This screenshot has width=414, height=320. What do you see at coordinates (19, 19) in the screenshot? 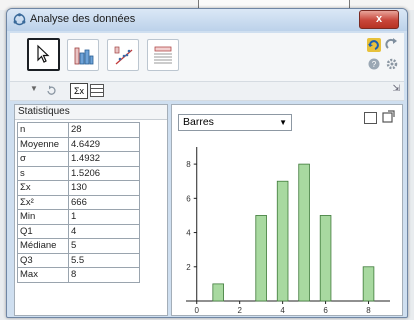
I see `app-icon` at bounding box center [19, 19].